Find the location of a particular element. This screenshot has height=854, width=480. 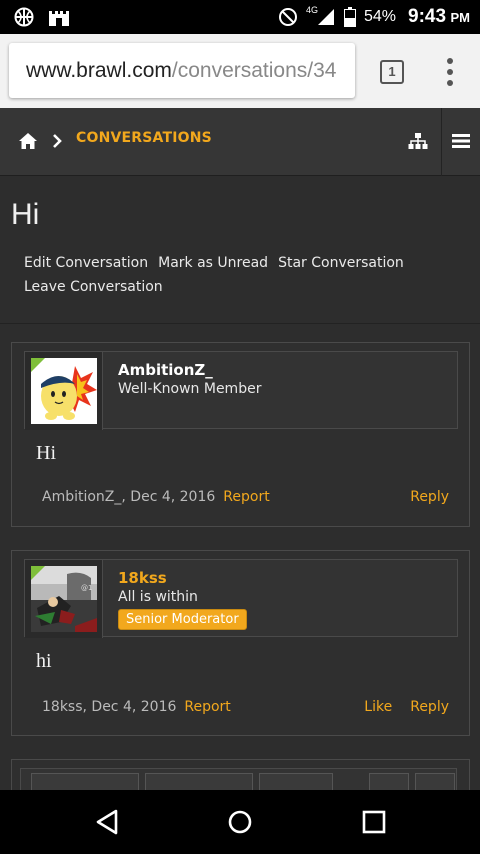

username: AmbitionZ_ is located at coordinates (165, 370).